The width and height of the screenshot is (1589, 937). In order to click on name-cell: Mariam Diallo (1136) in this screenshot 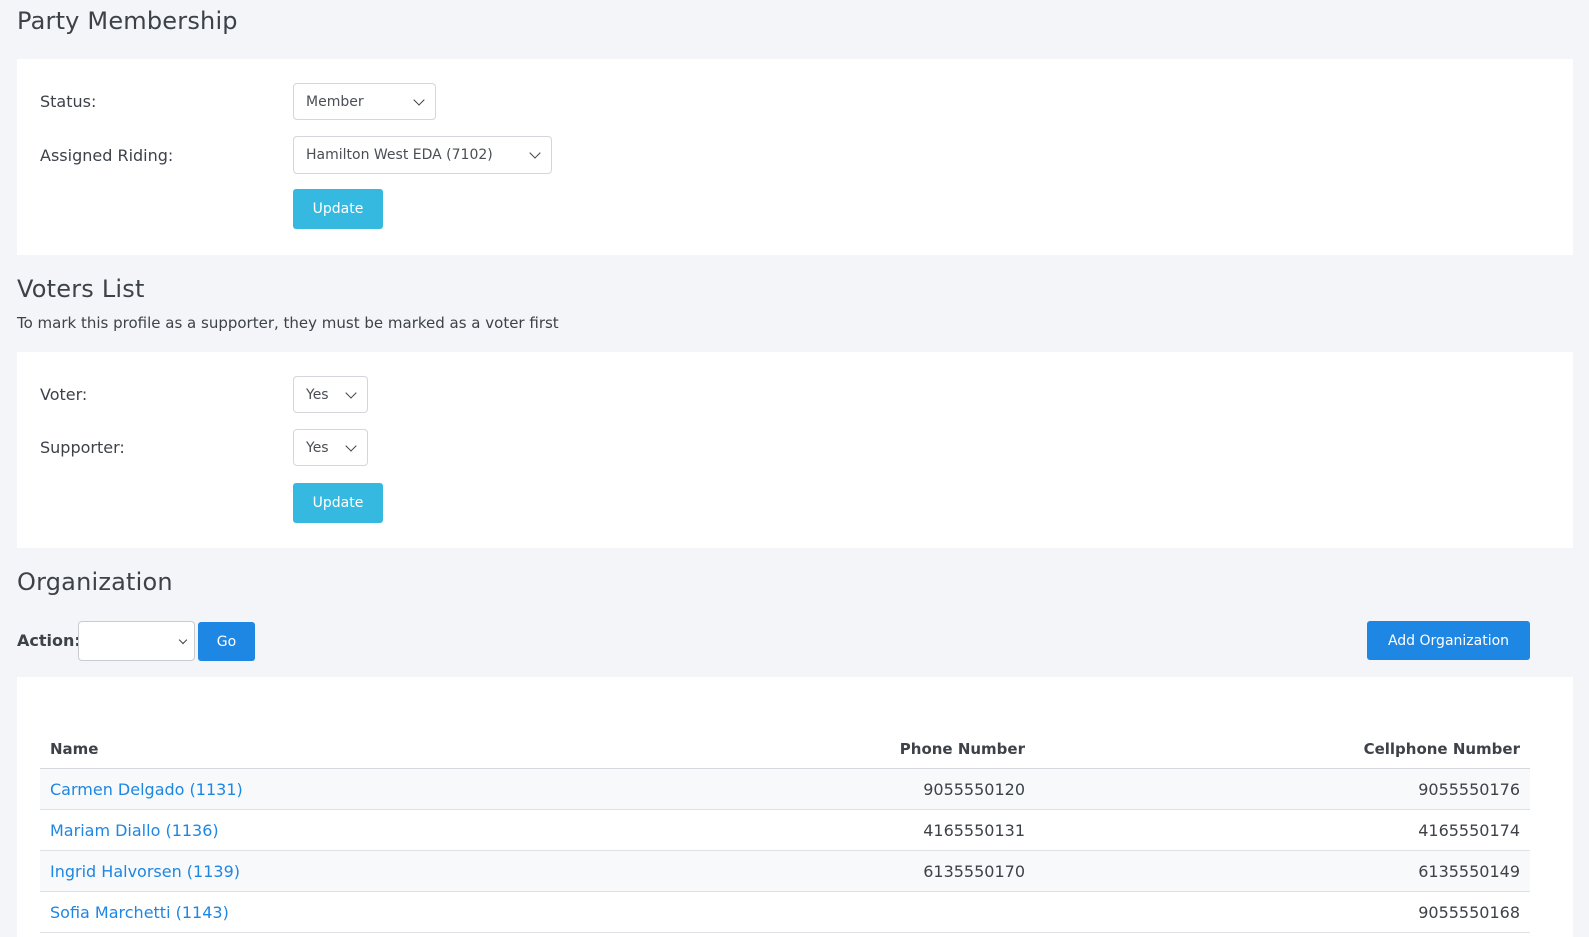, I will do `click(320, 830)`.